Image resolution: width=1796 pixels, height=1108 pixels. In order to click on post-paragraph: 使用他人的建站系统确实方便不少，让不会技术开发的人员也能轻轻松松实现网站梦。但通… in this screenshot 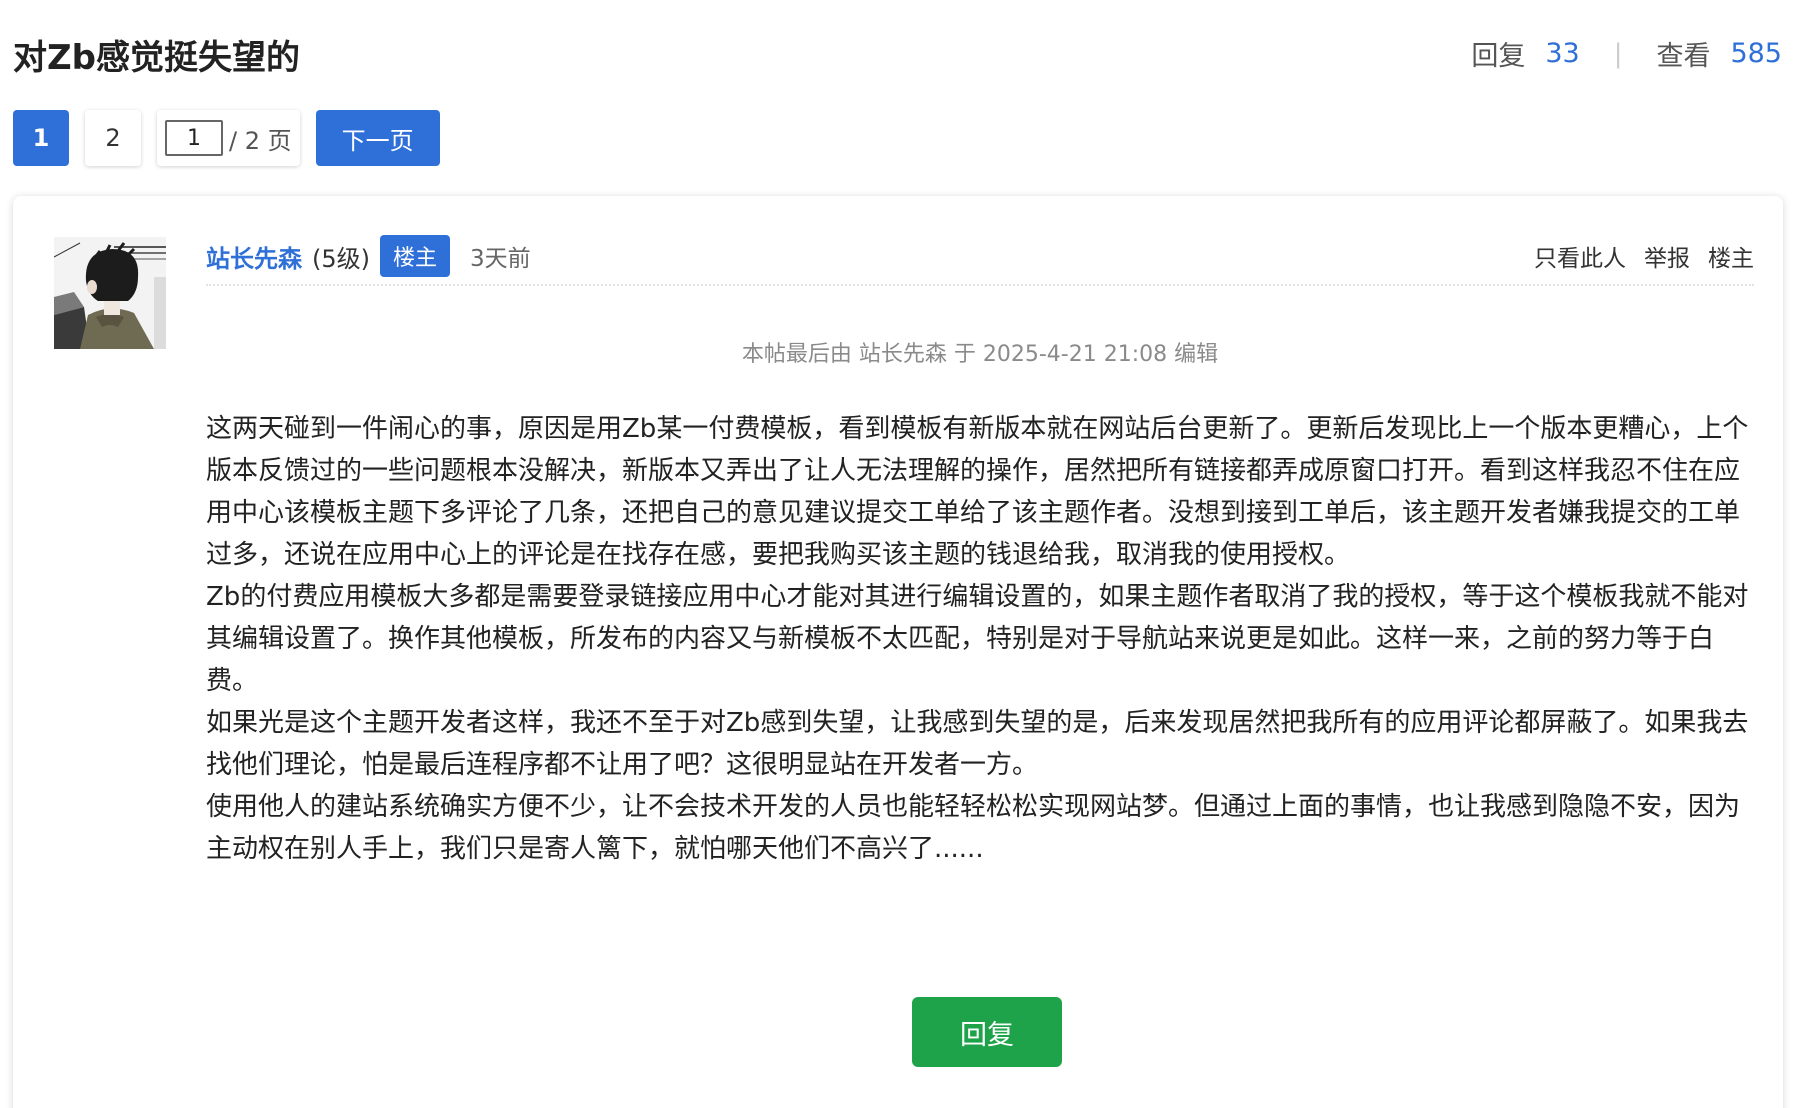, I will do `click(973, 828)`.